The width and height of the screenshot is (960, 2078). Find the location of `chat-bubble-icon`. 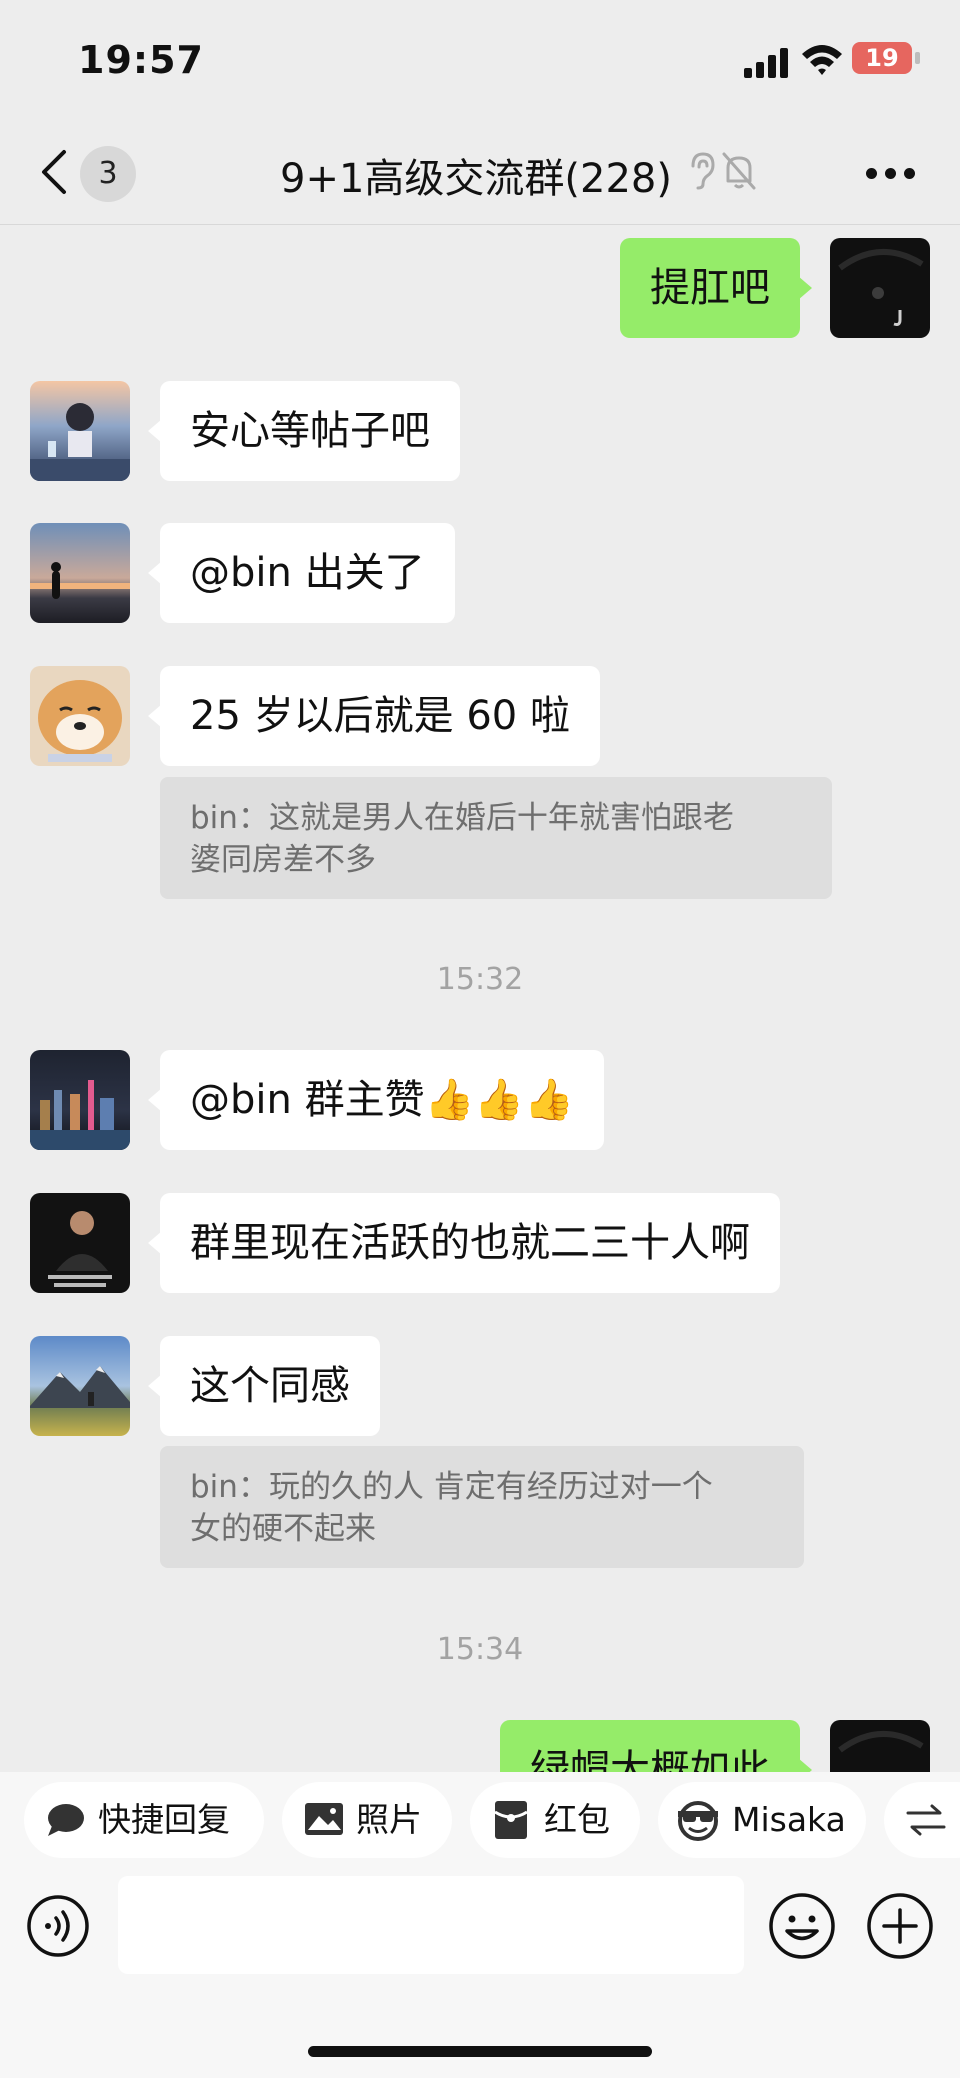

chat-bubble-icon is located at coordinates (66, 1820).